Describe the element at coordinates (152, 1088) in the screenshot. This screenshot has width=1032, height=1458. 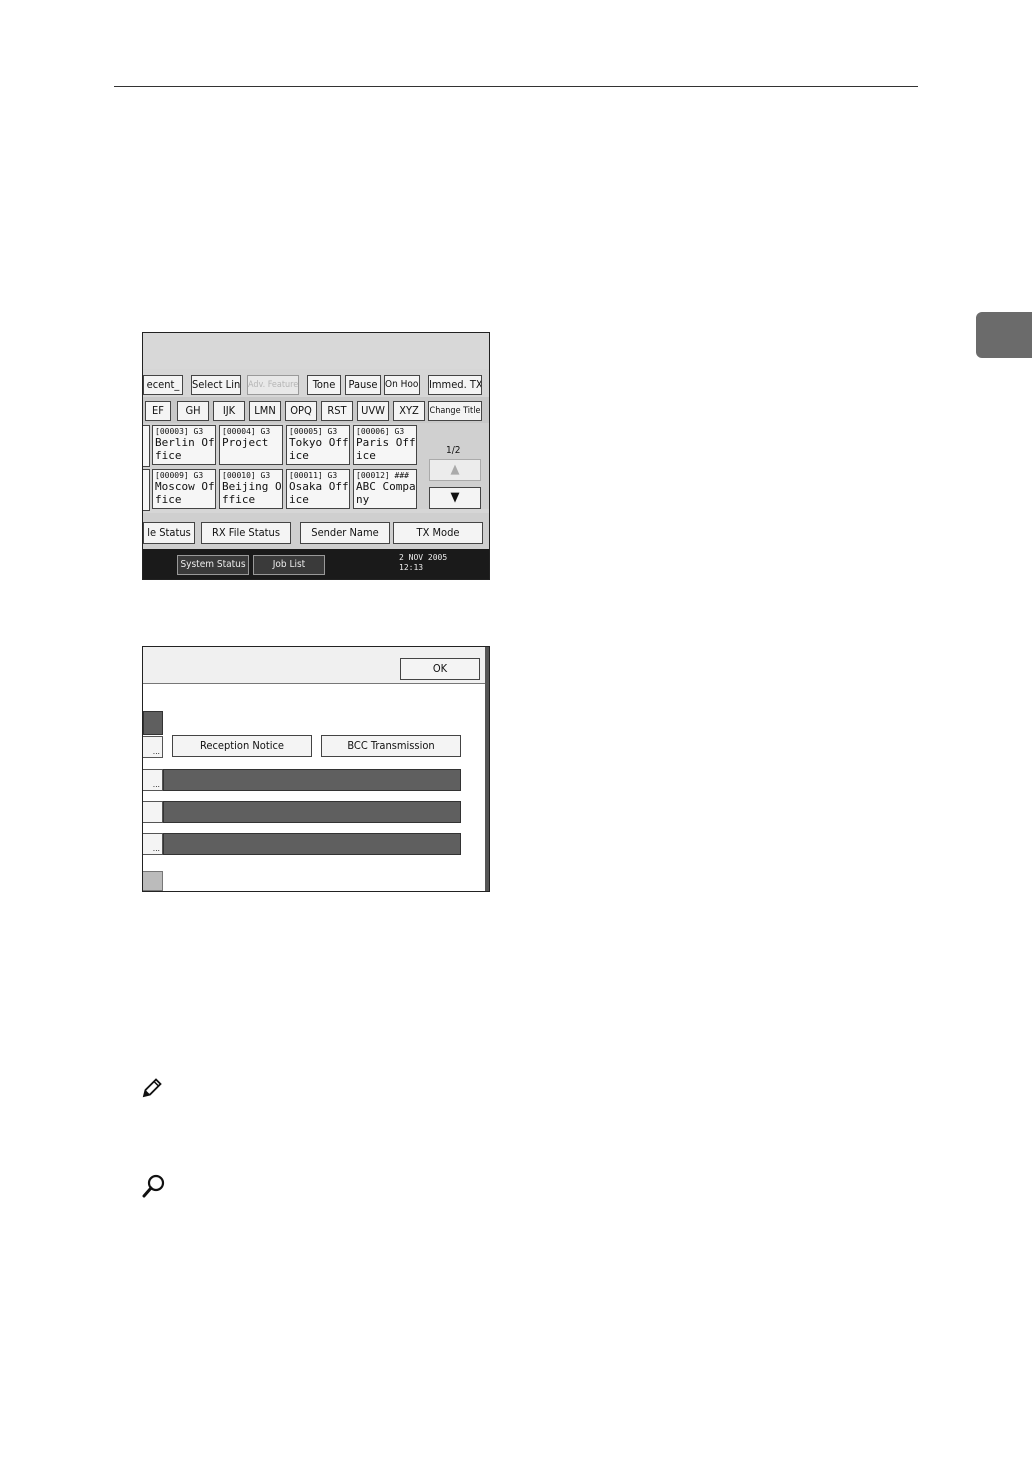
I see `pencil-note-icon` at that location.